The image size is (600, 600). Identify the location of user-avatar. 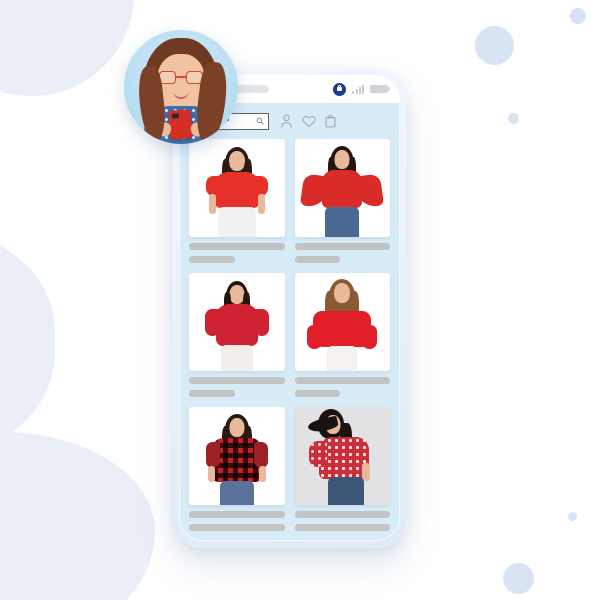
(181, 87).